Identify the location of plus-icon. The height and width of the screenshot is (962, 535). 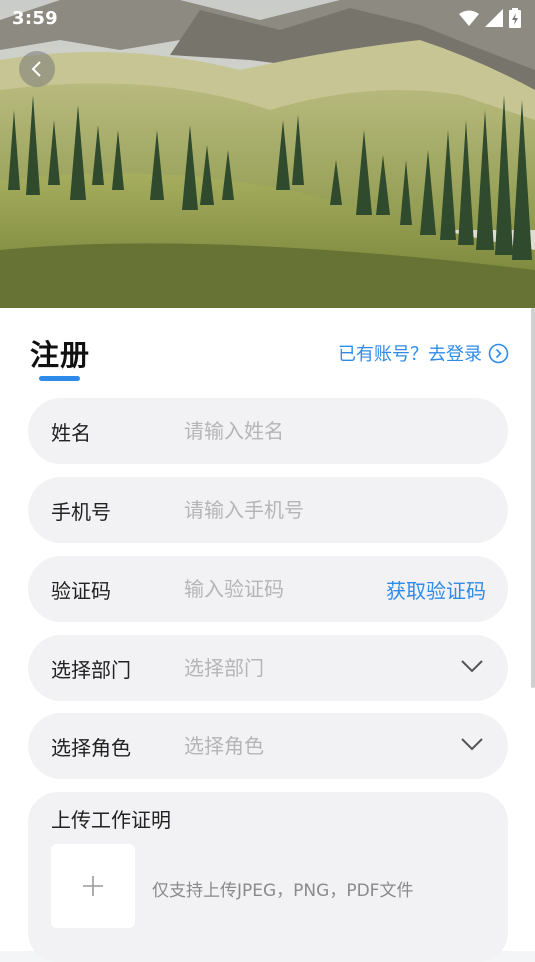
(93, 886).